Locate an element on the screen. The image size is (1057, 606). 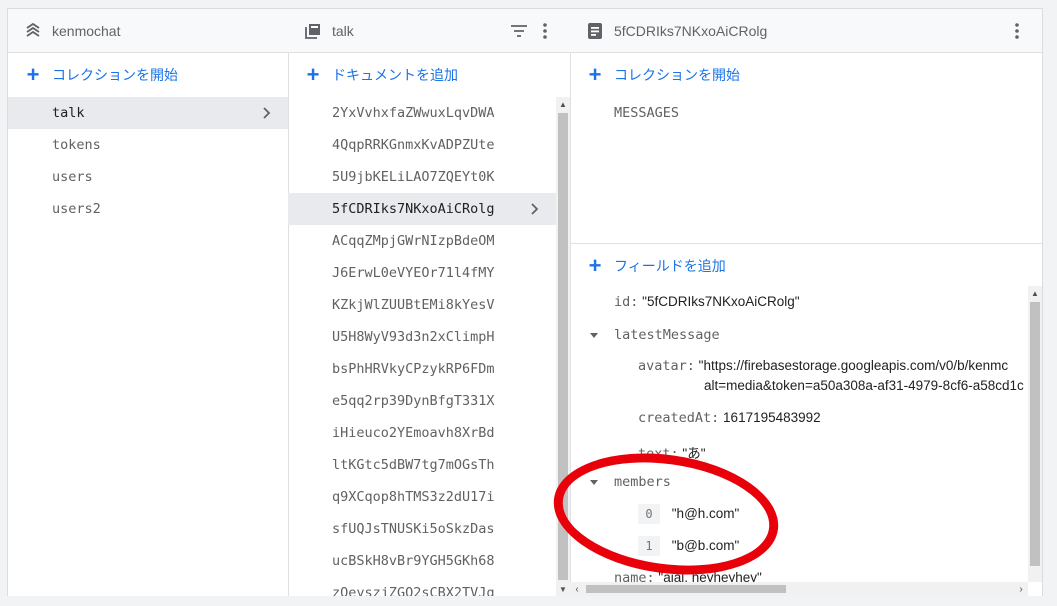
document-id: ucBSkH8vBr9YGH5GKh68 is located at coordinates (413, 561).